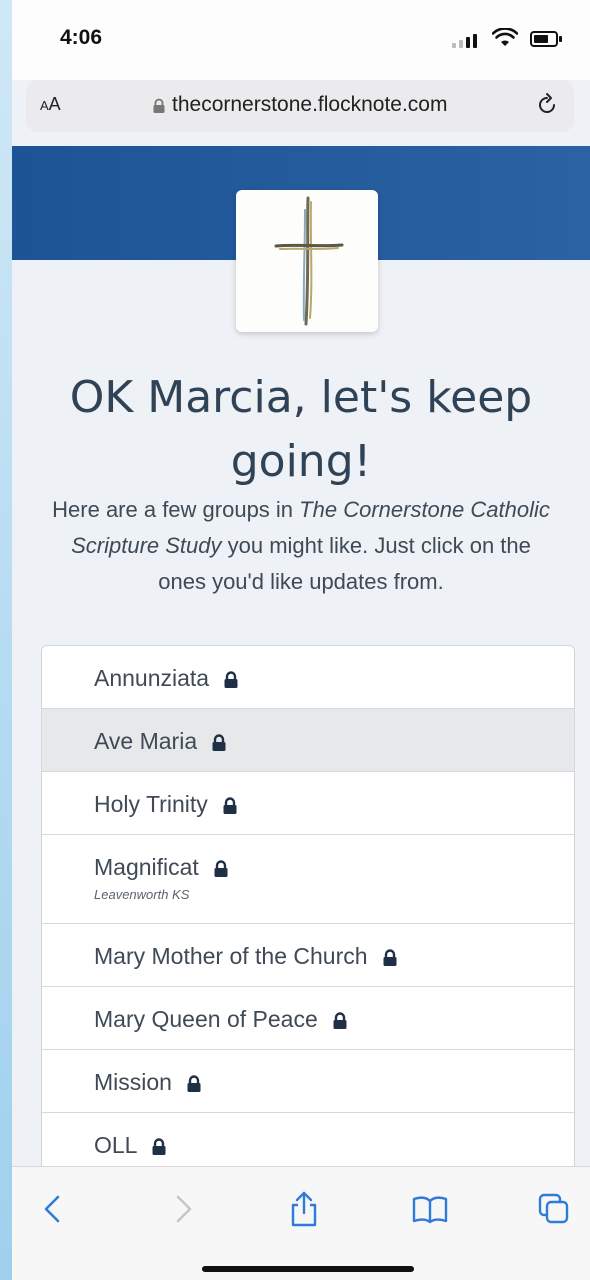 This screenshot has height=1280, width=590. Describe the element at coordinates (430, 1209) in the screenshot. I see `bookmarks-icon` at that location.